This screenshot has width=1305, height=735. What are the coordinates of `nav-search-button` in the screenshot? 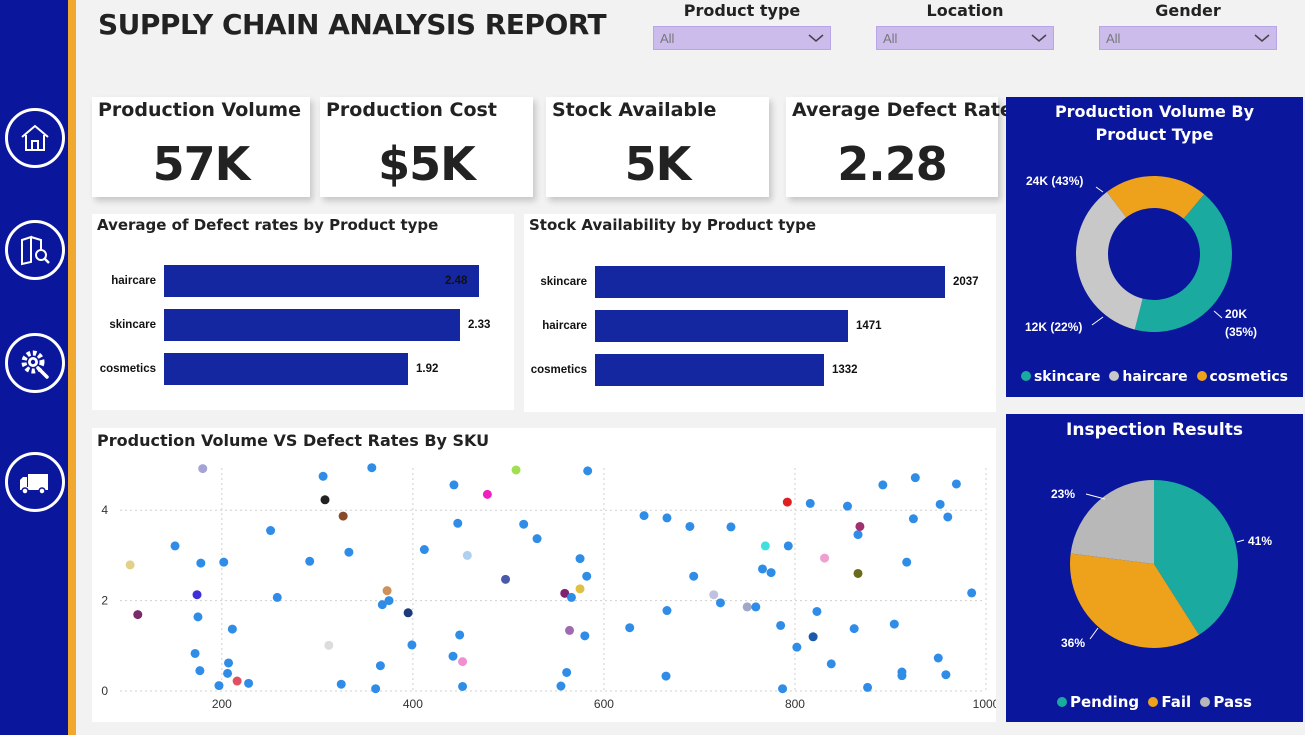 It's located at (35, 250).